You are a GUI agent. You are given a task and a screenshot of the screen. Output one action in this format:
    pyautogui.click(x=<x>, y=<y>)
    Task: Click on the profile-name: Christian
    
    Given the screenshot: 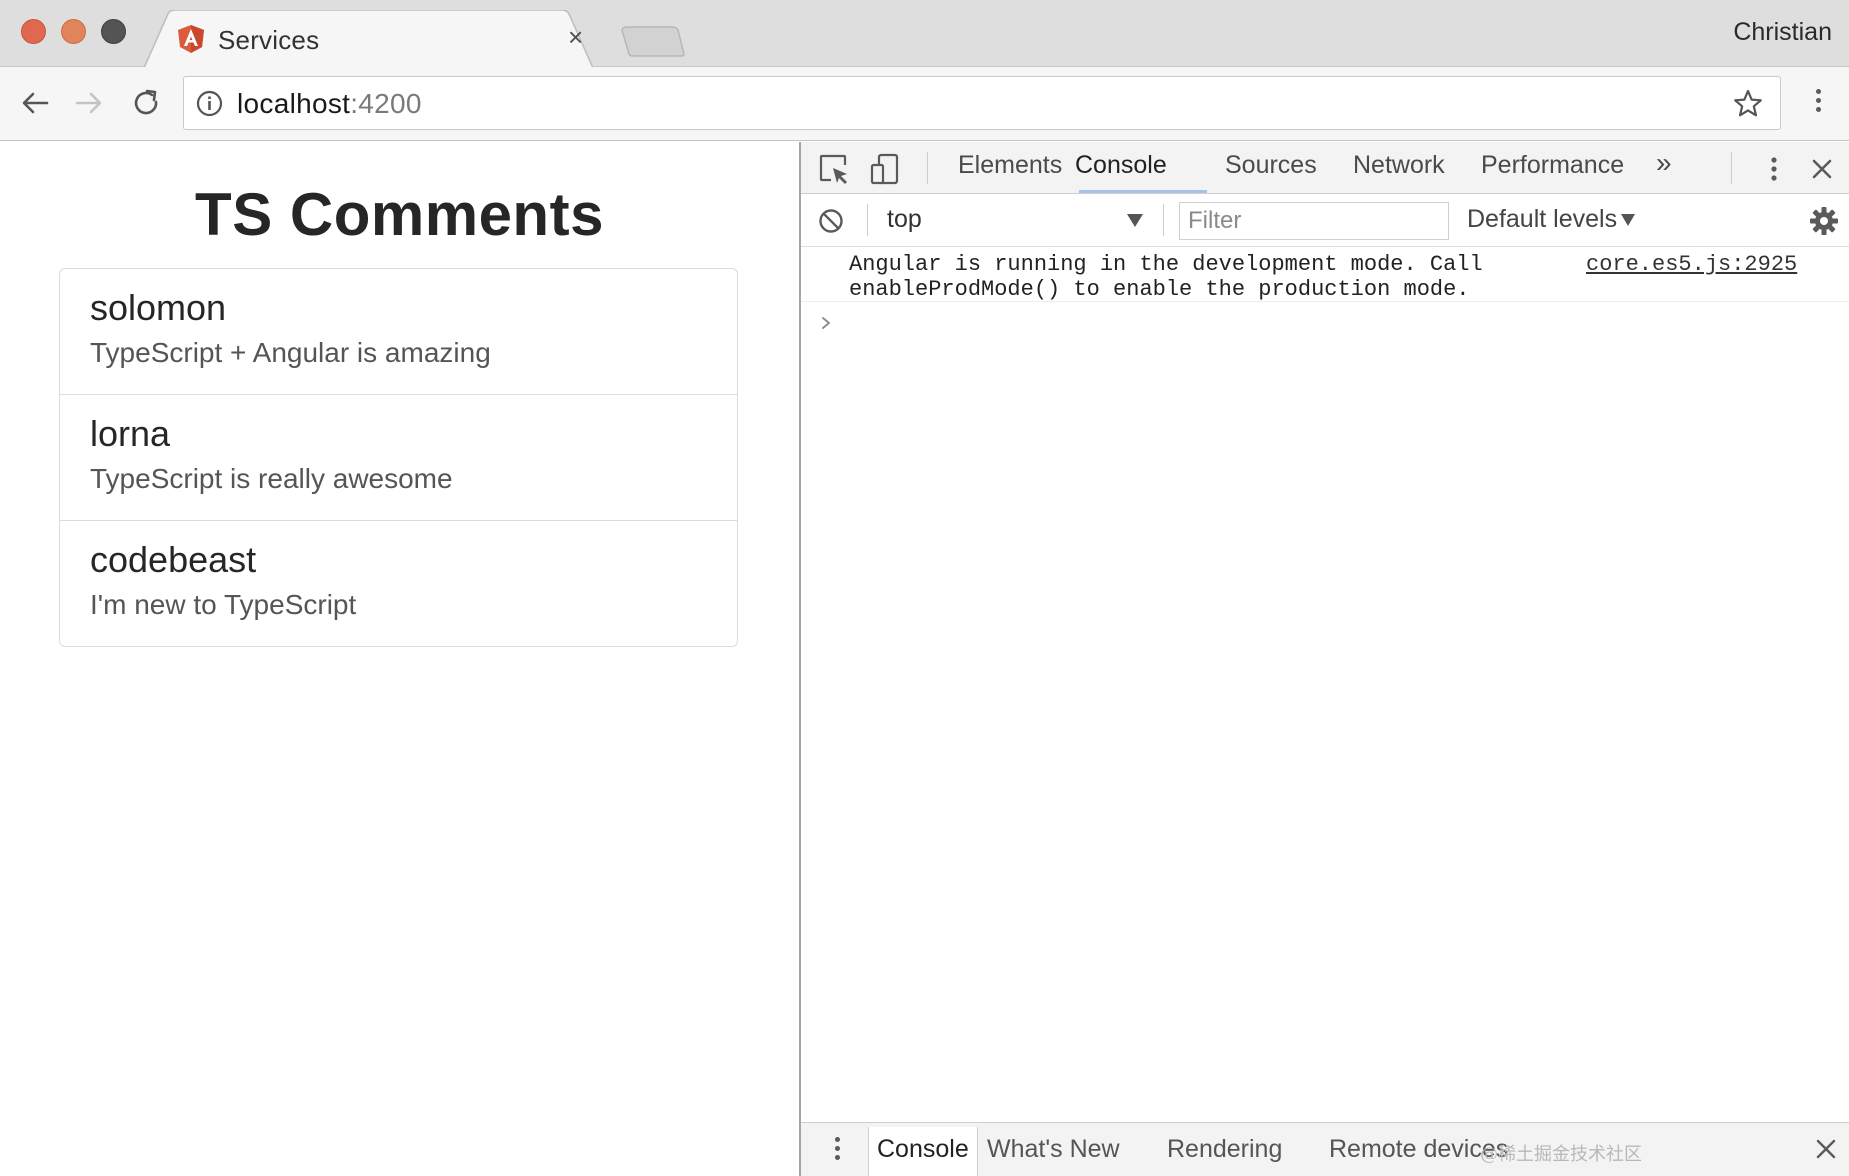 What is the action you would take?
    pyautogui.click(x=1782, y=32)
    